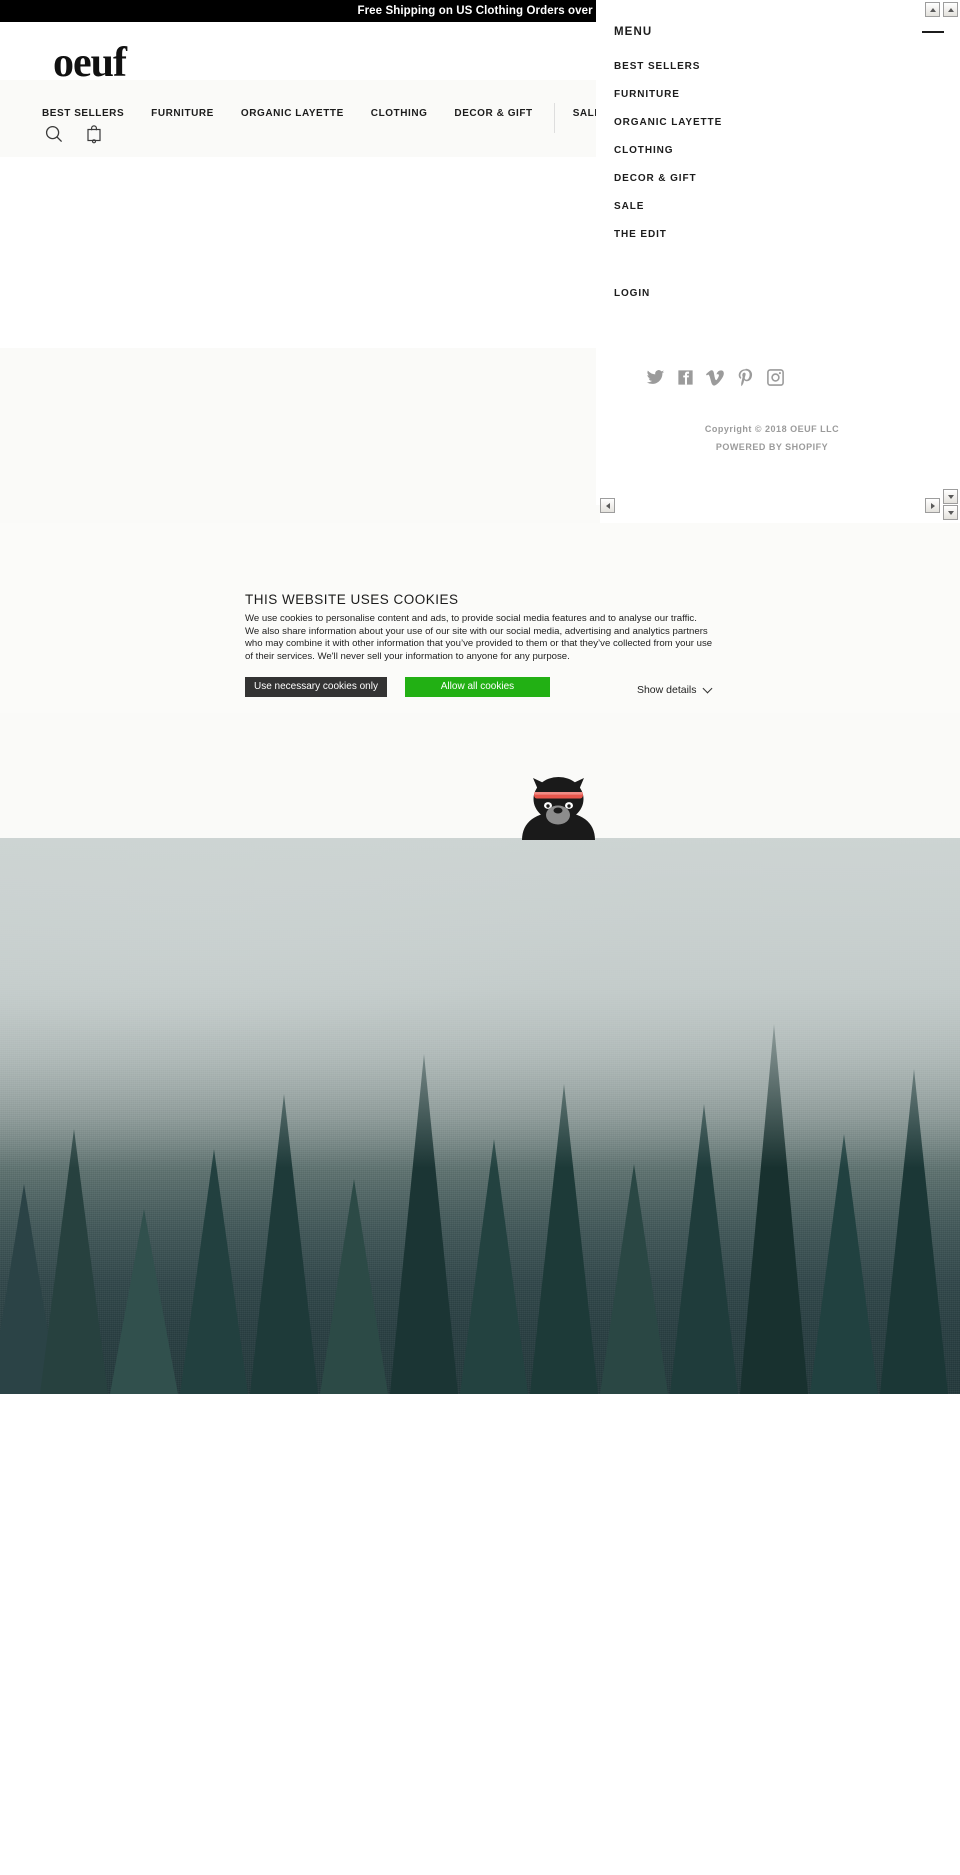  Describe the element at coordinates (94, 134) in the screenshot. I see `cart-icon` at that location.